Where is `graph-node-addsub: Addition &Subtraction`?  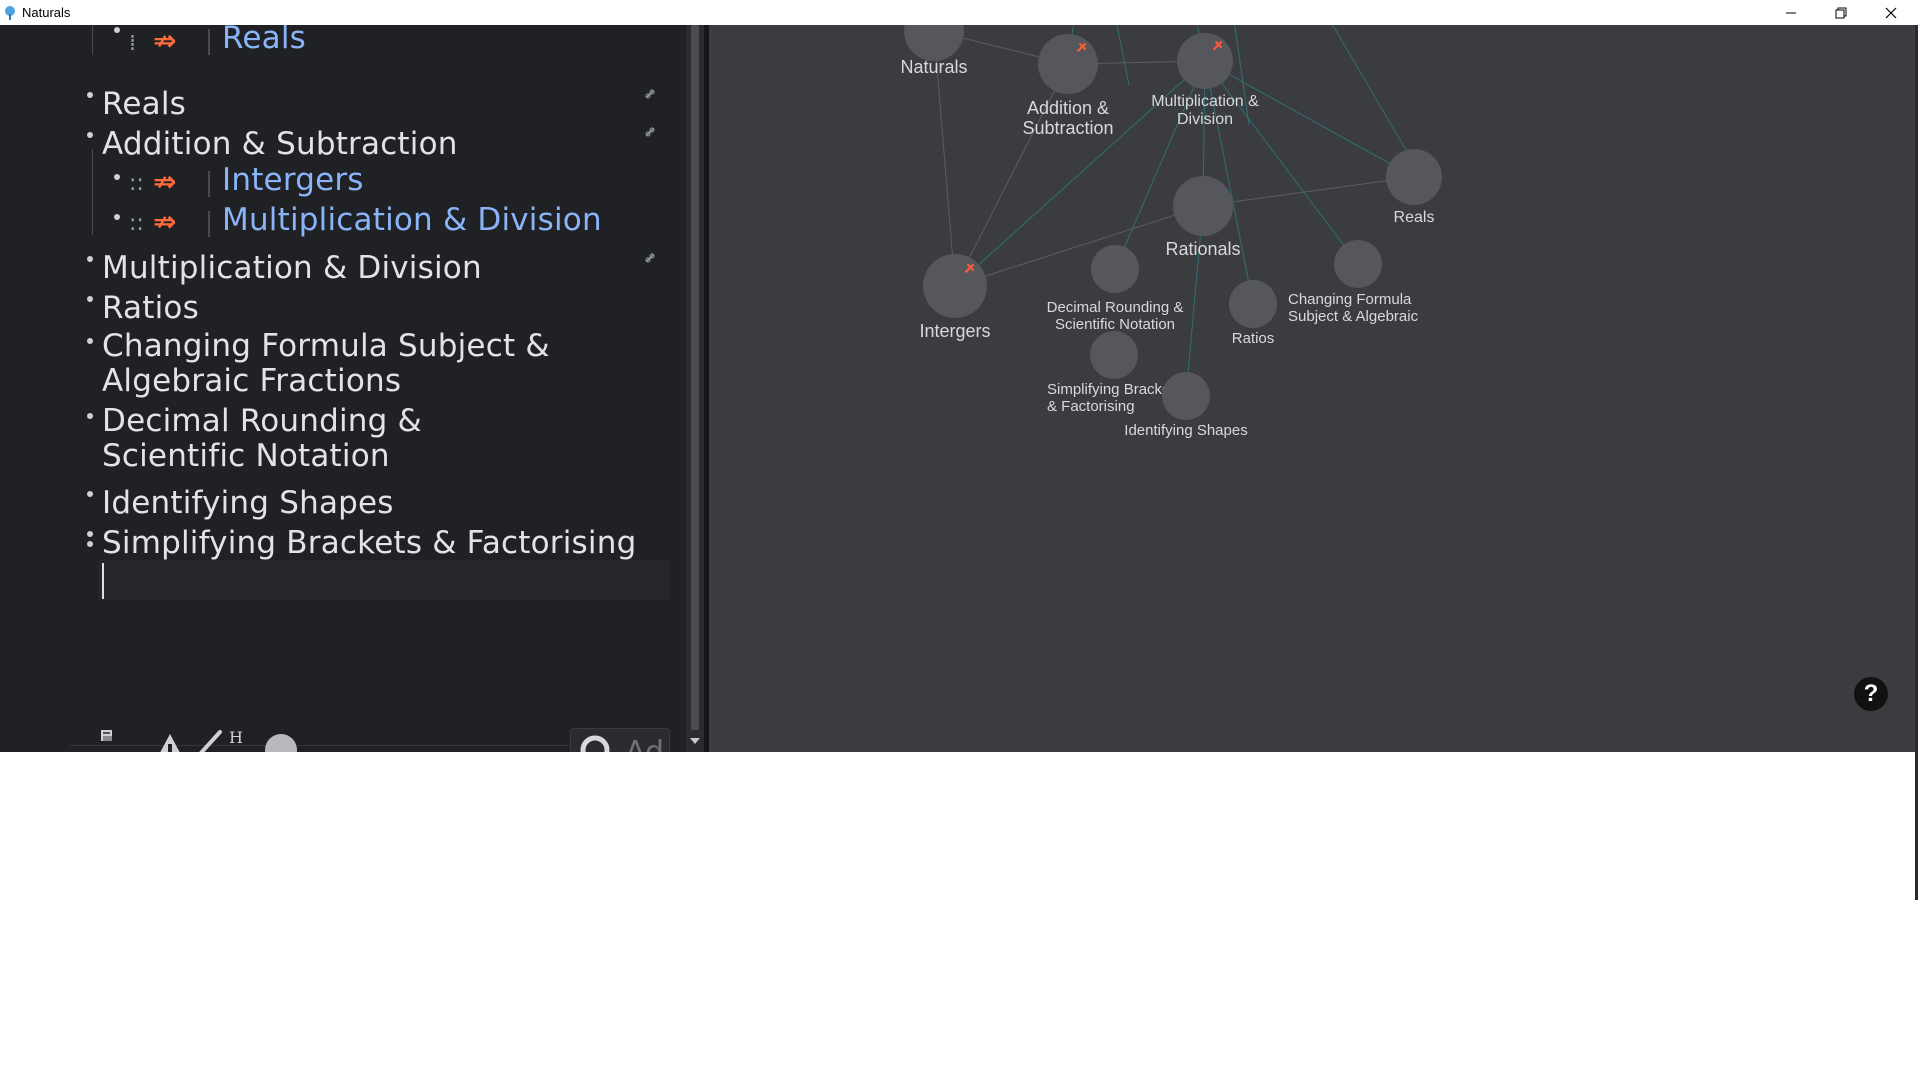 graph-node-addsub: Addition &Subtraction is located at coordinates (1068, 86).